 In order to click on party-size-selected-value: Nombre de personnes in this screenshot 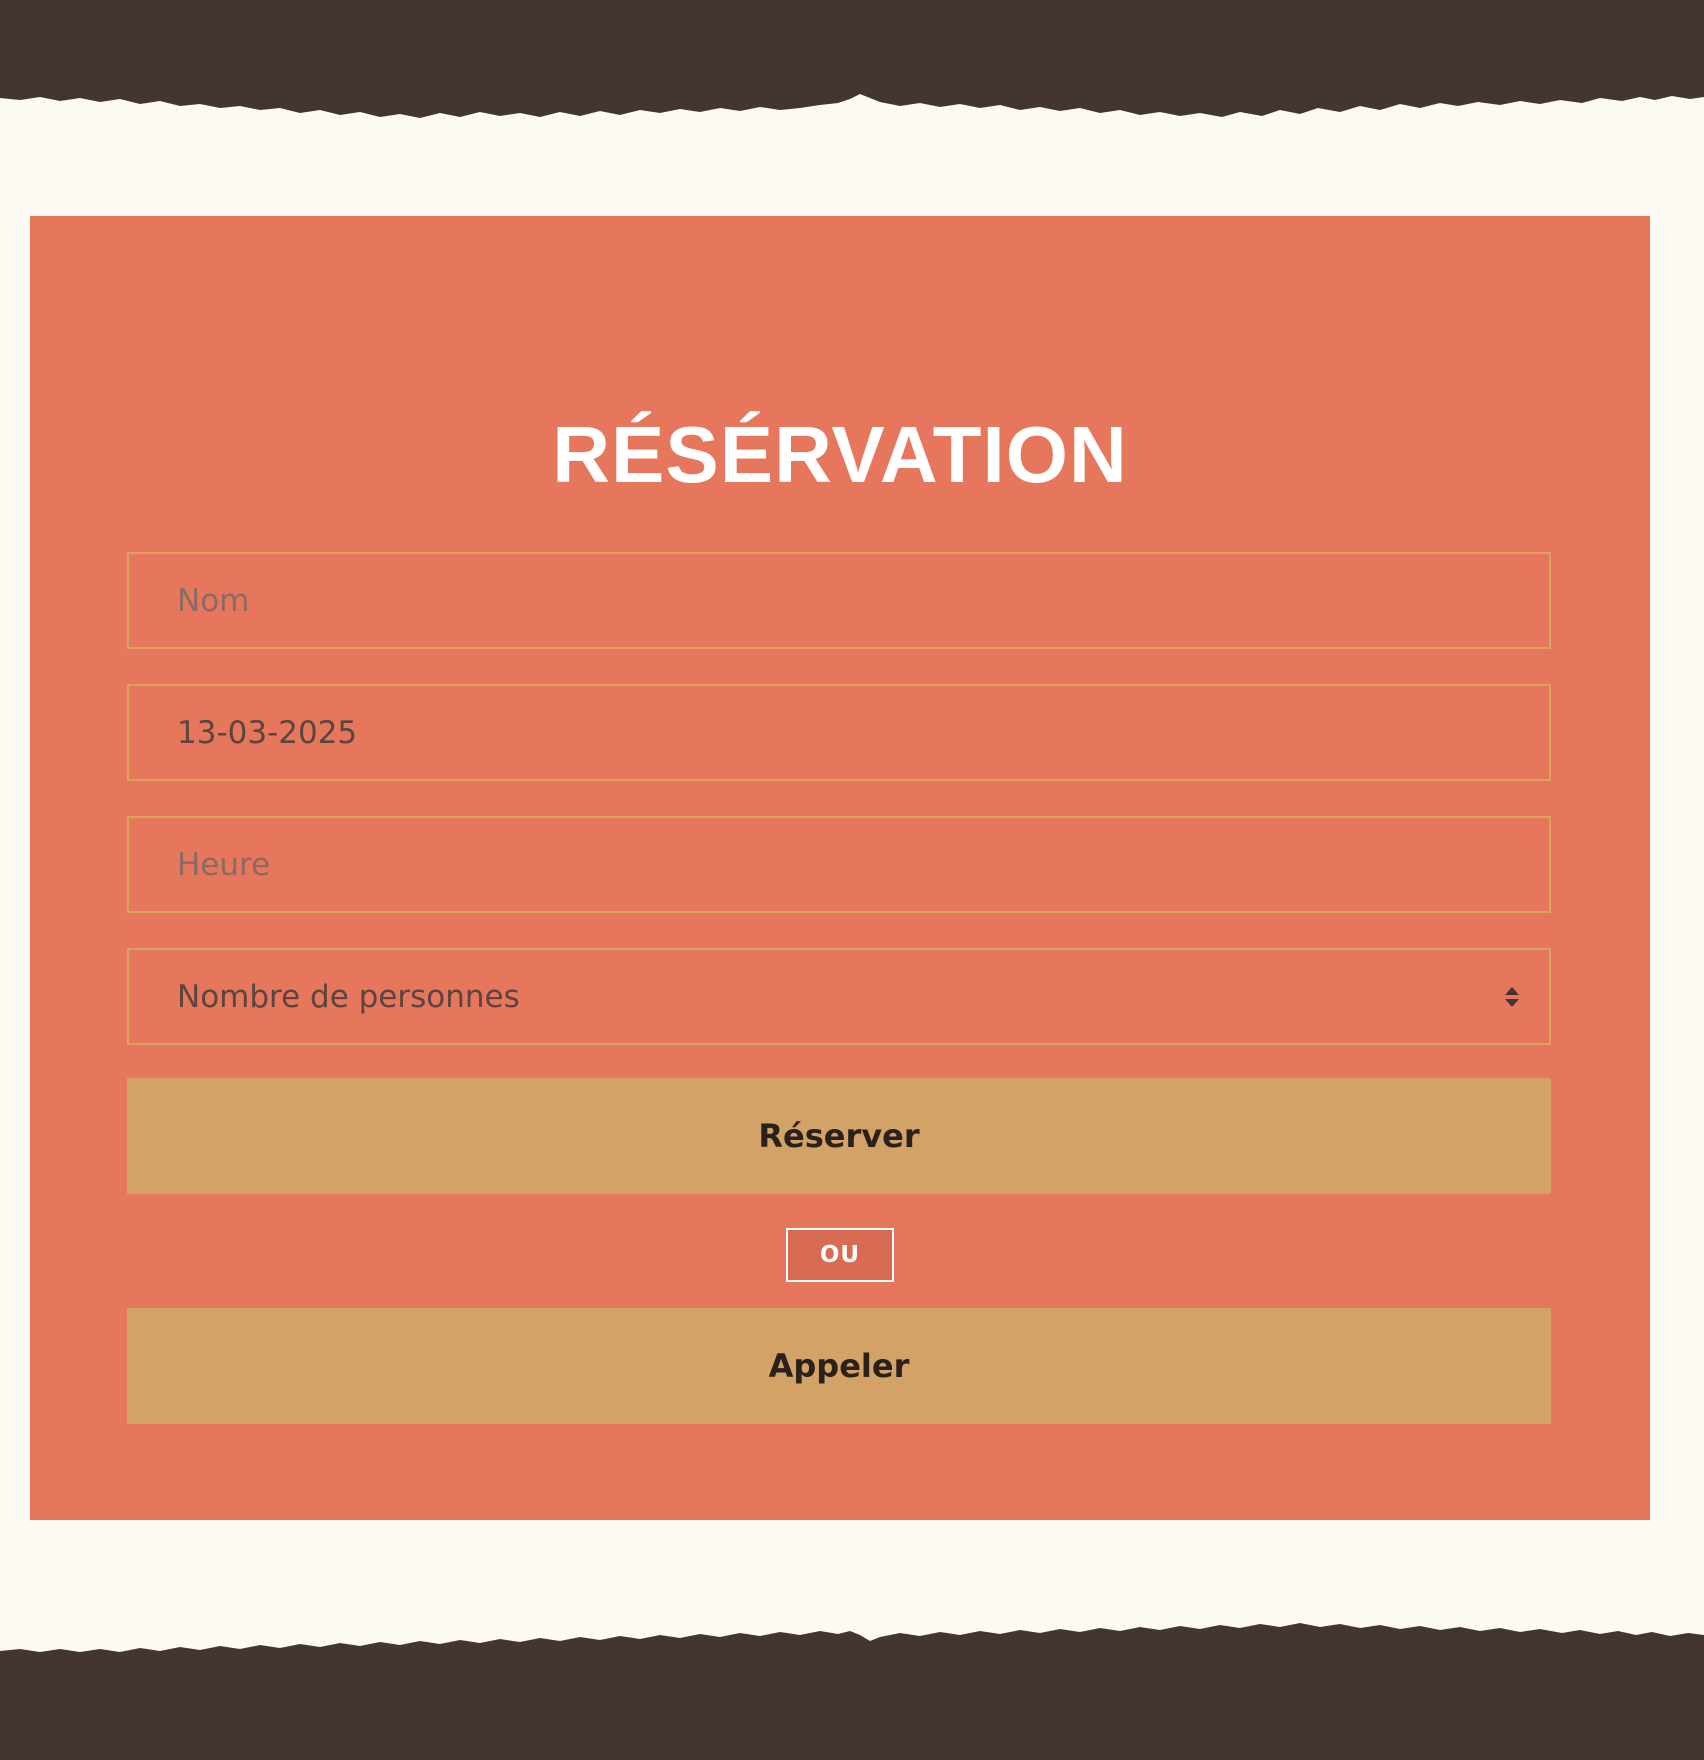, I will do `click(348, 996)`.